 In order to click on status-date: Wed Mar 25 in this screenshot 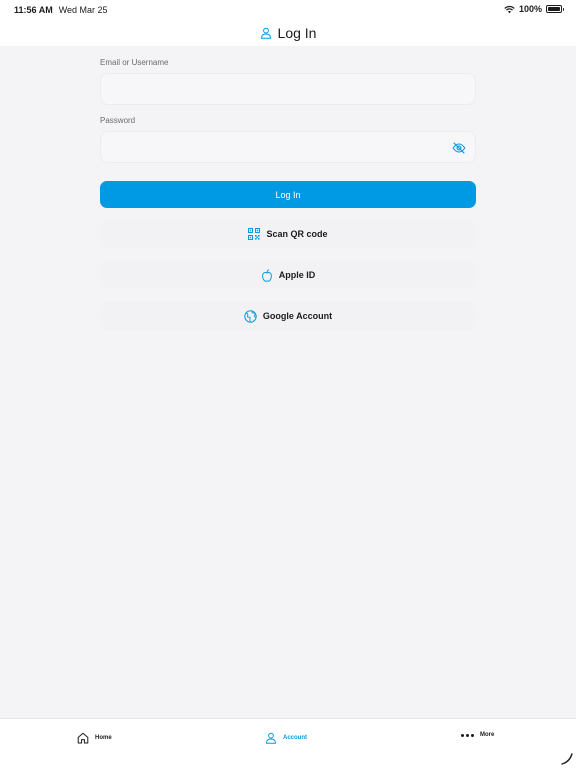, I will do `click(83, 10)`.